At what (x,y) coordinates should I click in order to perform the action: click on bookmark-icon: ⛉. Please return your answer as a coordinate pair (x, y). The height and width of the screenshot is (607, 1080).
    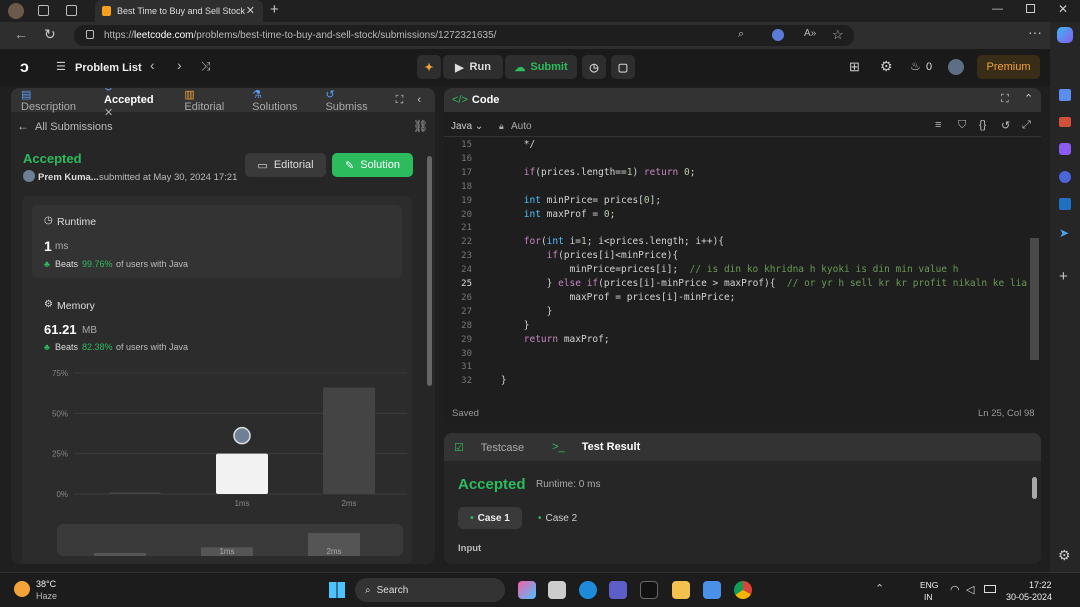
    Looking at the image, I should click on (962, 125).